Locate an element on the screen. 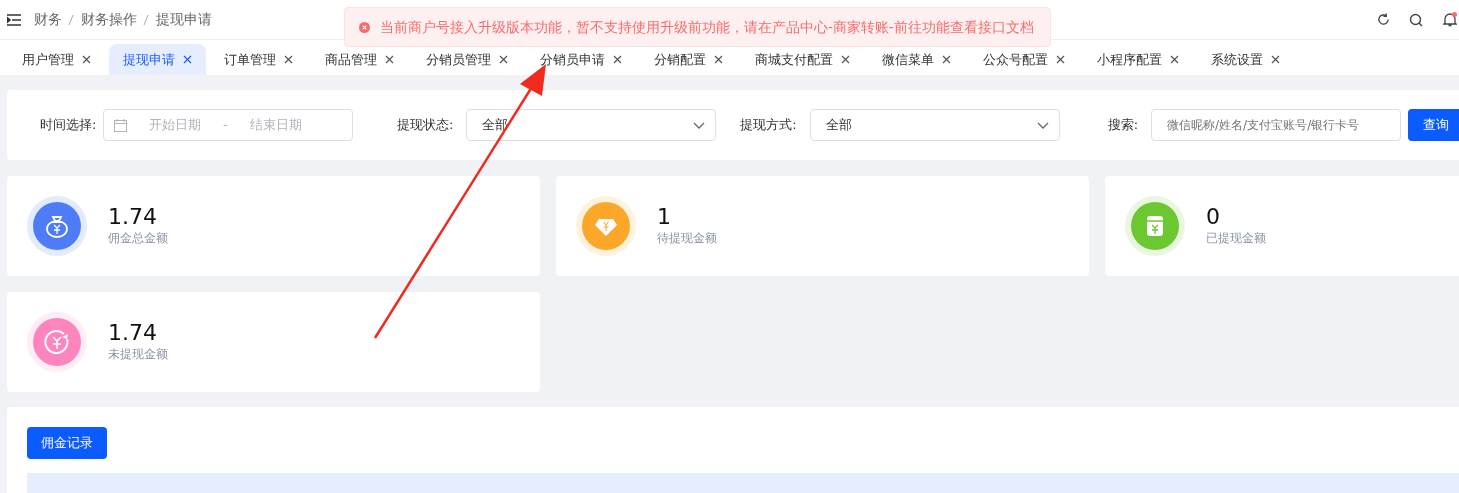  bell-icon is located at coordinates (1449, 19).